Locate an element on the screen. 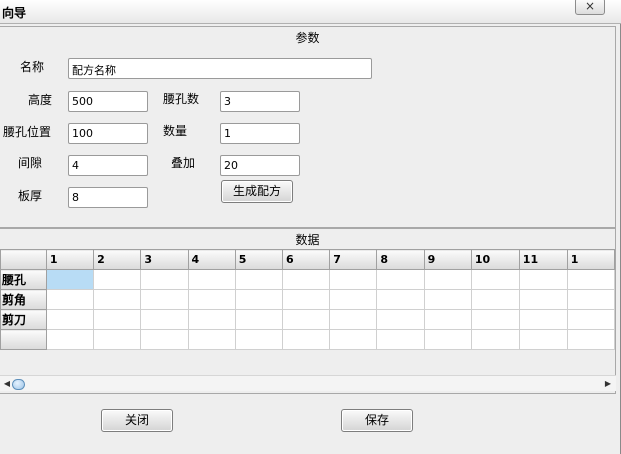 This screenshot has height=454, width=621. row-header: 剪角 is located at coordinates (23, 299).